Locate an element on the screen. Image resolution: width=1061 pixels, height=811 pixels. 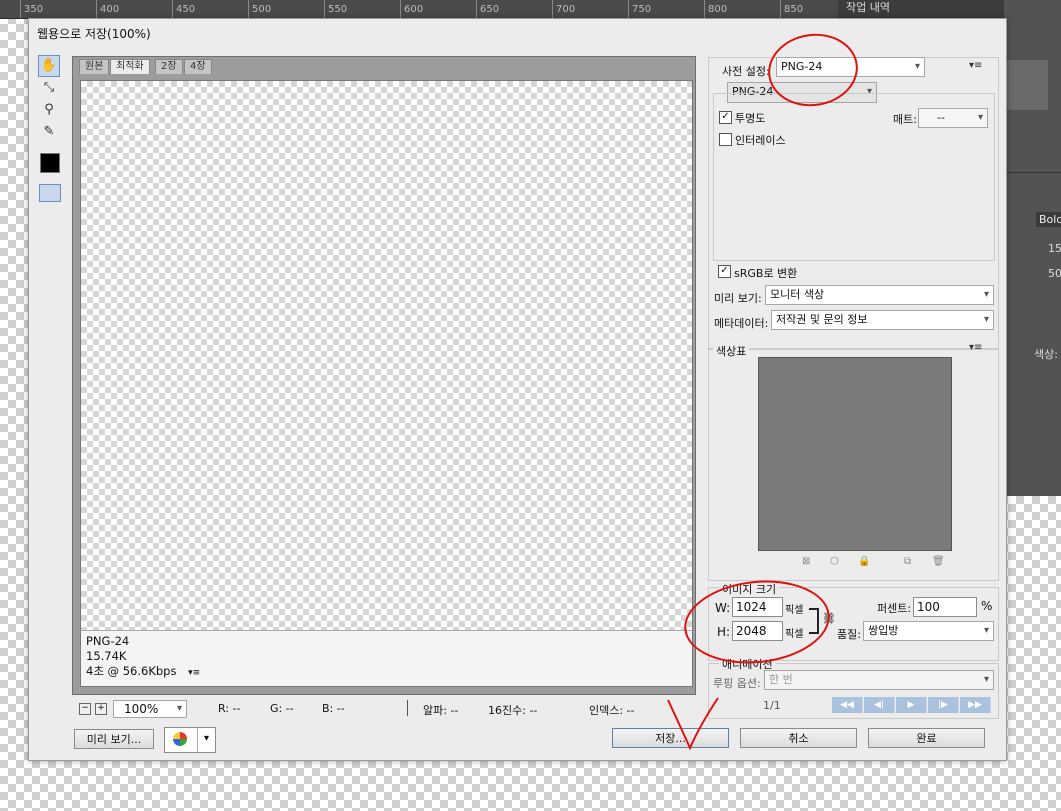
frame-counter: 1/1 is located at coordinates (772, 705).